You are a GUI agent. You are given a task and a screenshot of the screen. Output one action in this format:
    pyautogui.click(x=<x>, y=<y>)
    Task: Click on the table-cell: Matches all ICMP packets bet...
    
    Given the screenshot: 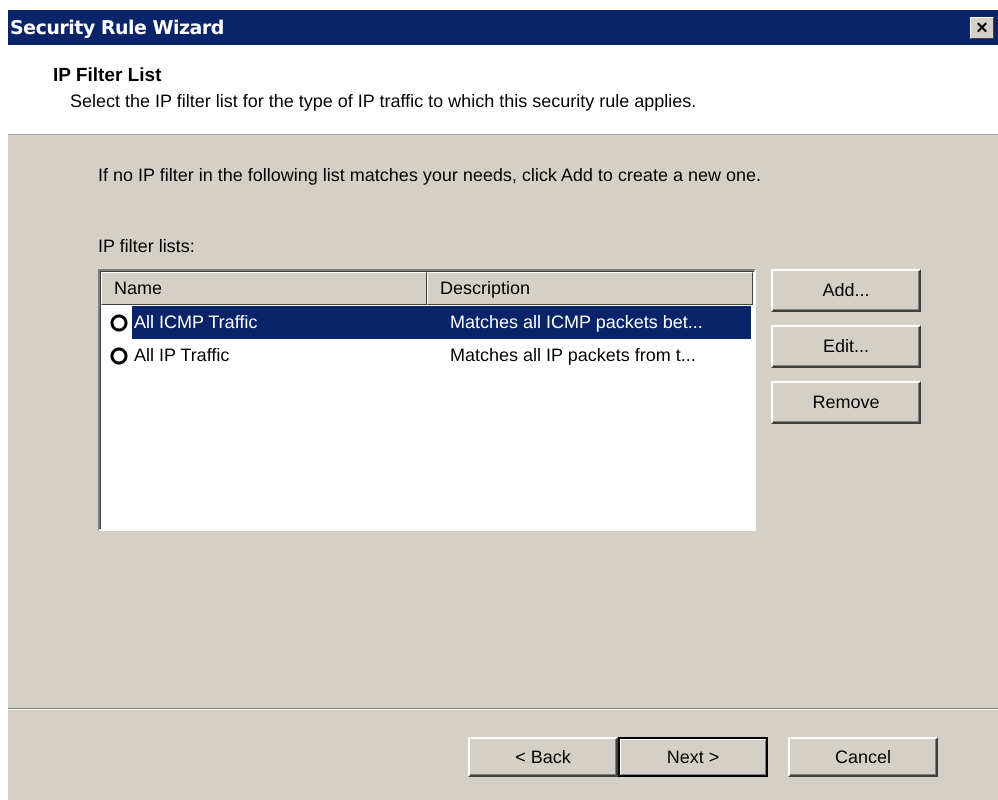 What is the action you would take?
    pyautogui.click(x=594, y=322)
    